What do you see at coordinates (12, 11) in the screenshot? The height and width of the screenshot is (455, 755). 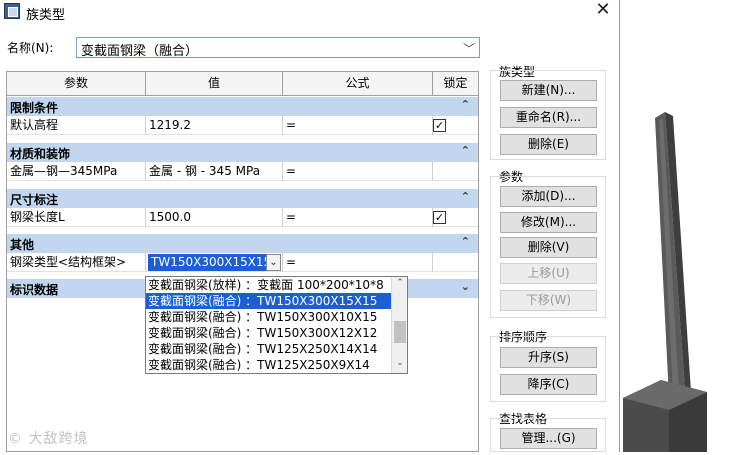 I see `app-icon` at bounding box center [12, 11].